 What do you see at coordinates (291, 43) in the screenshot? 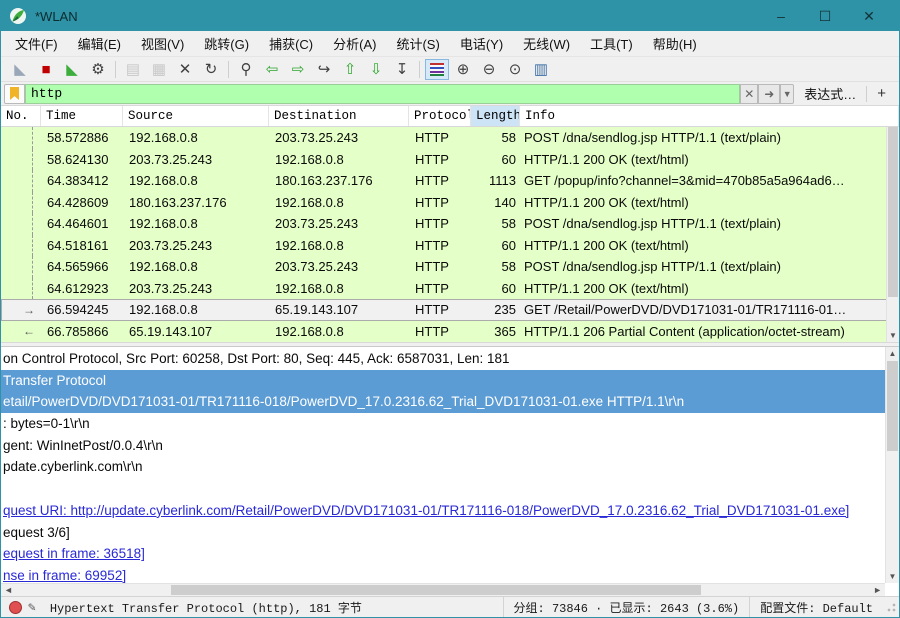
I see `menu-item-c: 捕获(C)` at bounding box center [291, 43].